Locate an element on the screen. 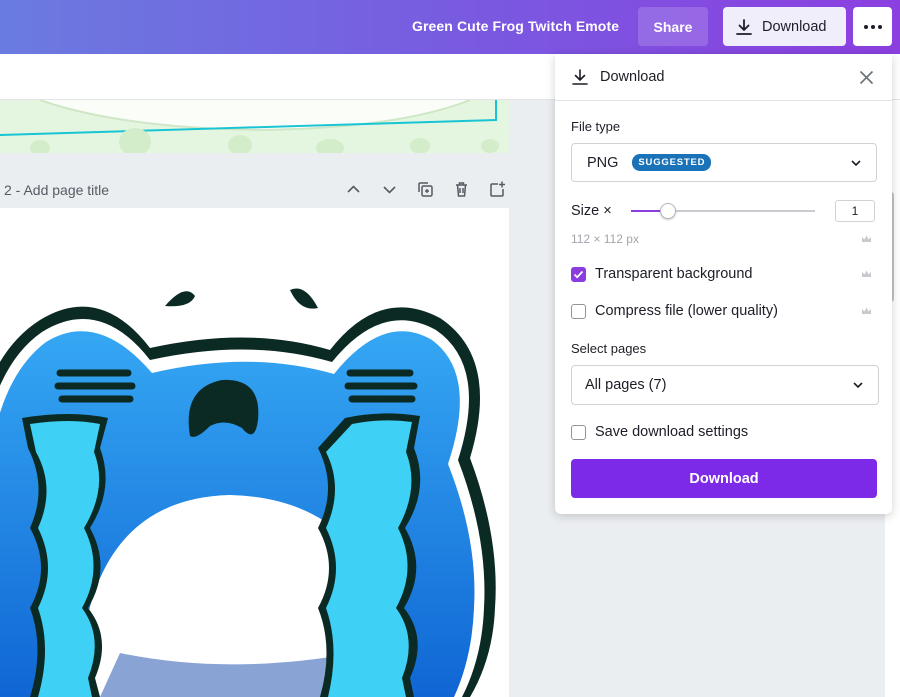 The image size is (900, 697). select-pages-label: Select pages is located at coordinates (609, 348).